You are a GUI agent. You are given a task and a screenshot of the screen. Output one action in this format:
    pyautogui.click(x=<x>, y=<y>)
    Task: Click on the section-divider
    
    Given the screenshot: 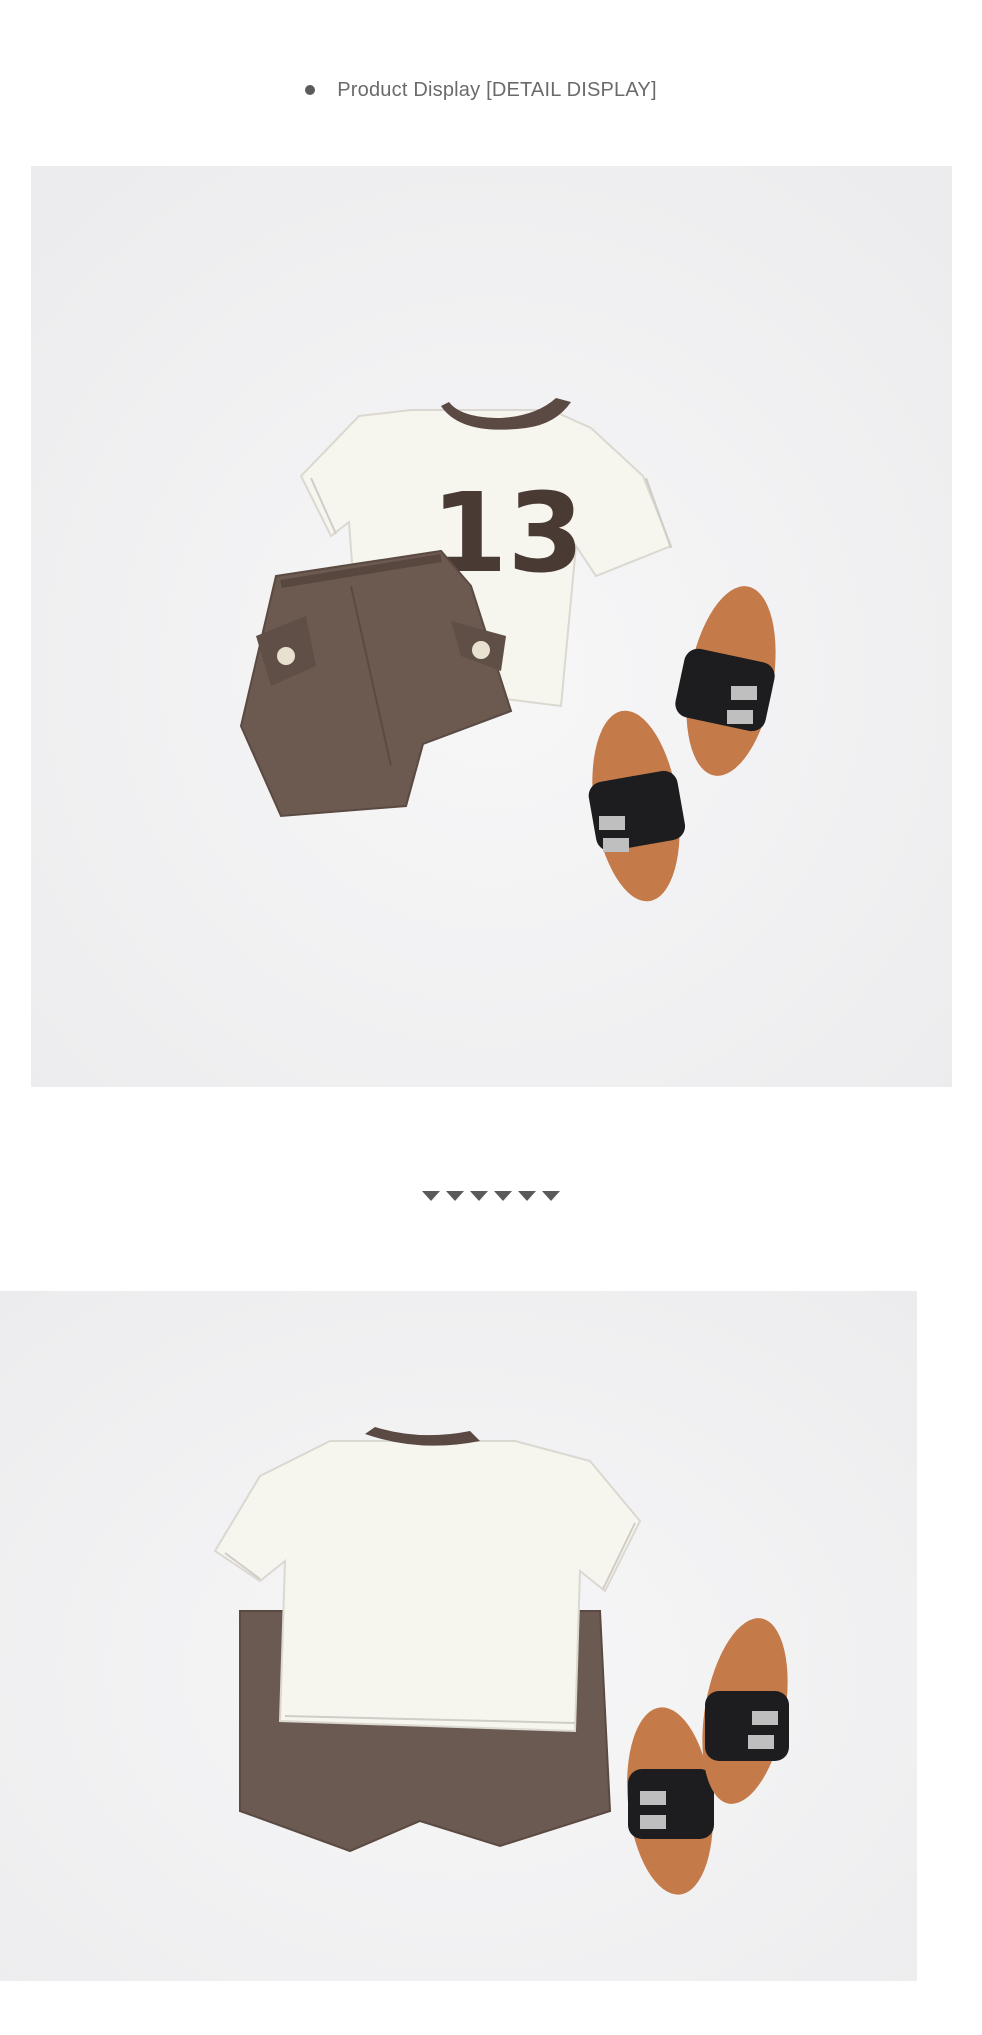 What is the action you would take?
    pyautogui.click(x=491, y=1202)
    